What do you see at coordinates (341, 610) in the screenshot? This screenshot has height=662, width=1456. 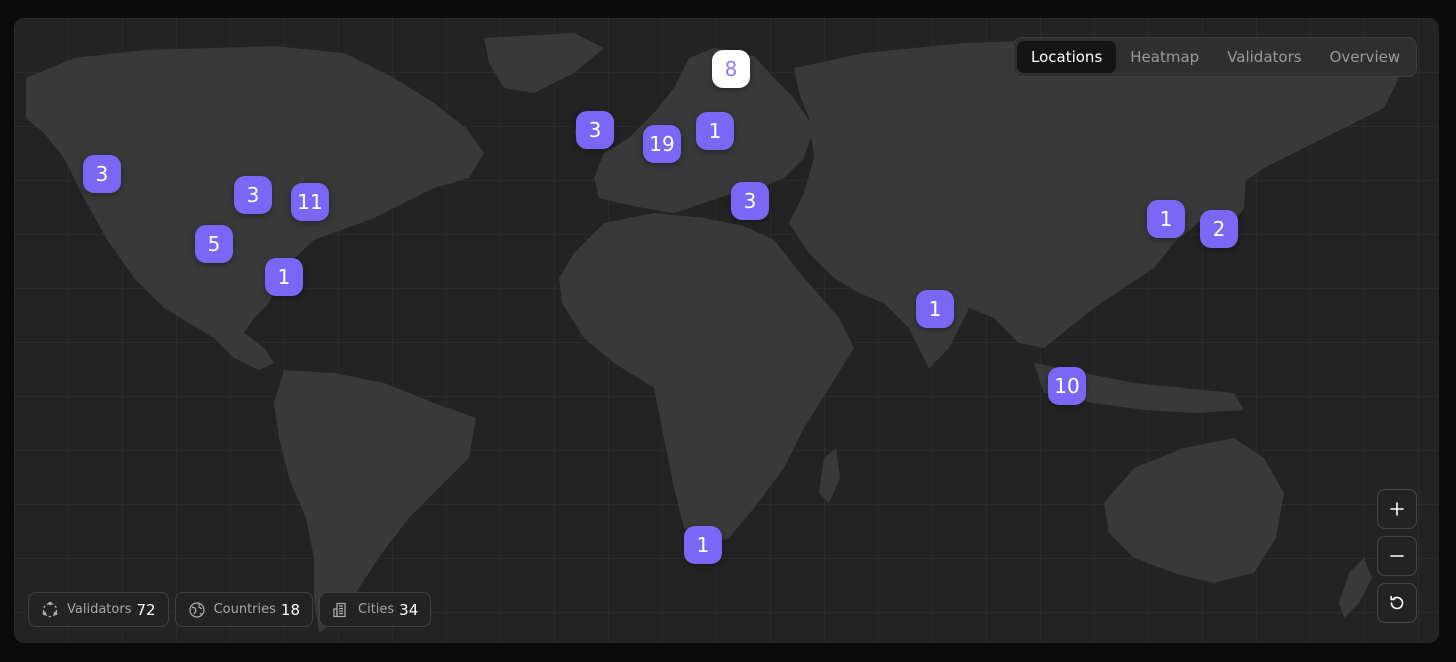 I see `building-icon` at bounding box center [341, 610].